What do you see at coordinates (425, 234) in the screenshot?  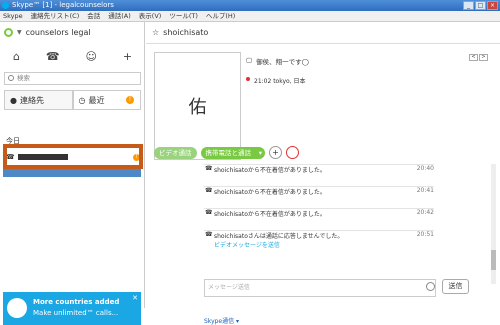 I see `message-time: 20:51` at bounding box center [425, 234].